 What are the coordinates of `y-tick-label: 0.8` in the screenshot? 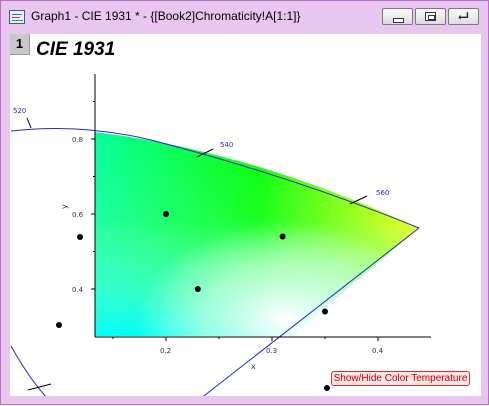 It's located at (77, 140).